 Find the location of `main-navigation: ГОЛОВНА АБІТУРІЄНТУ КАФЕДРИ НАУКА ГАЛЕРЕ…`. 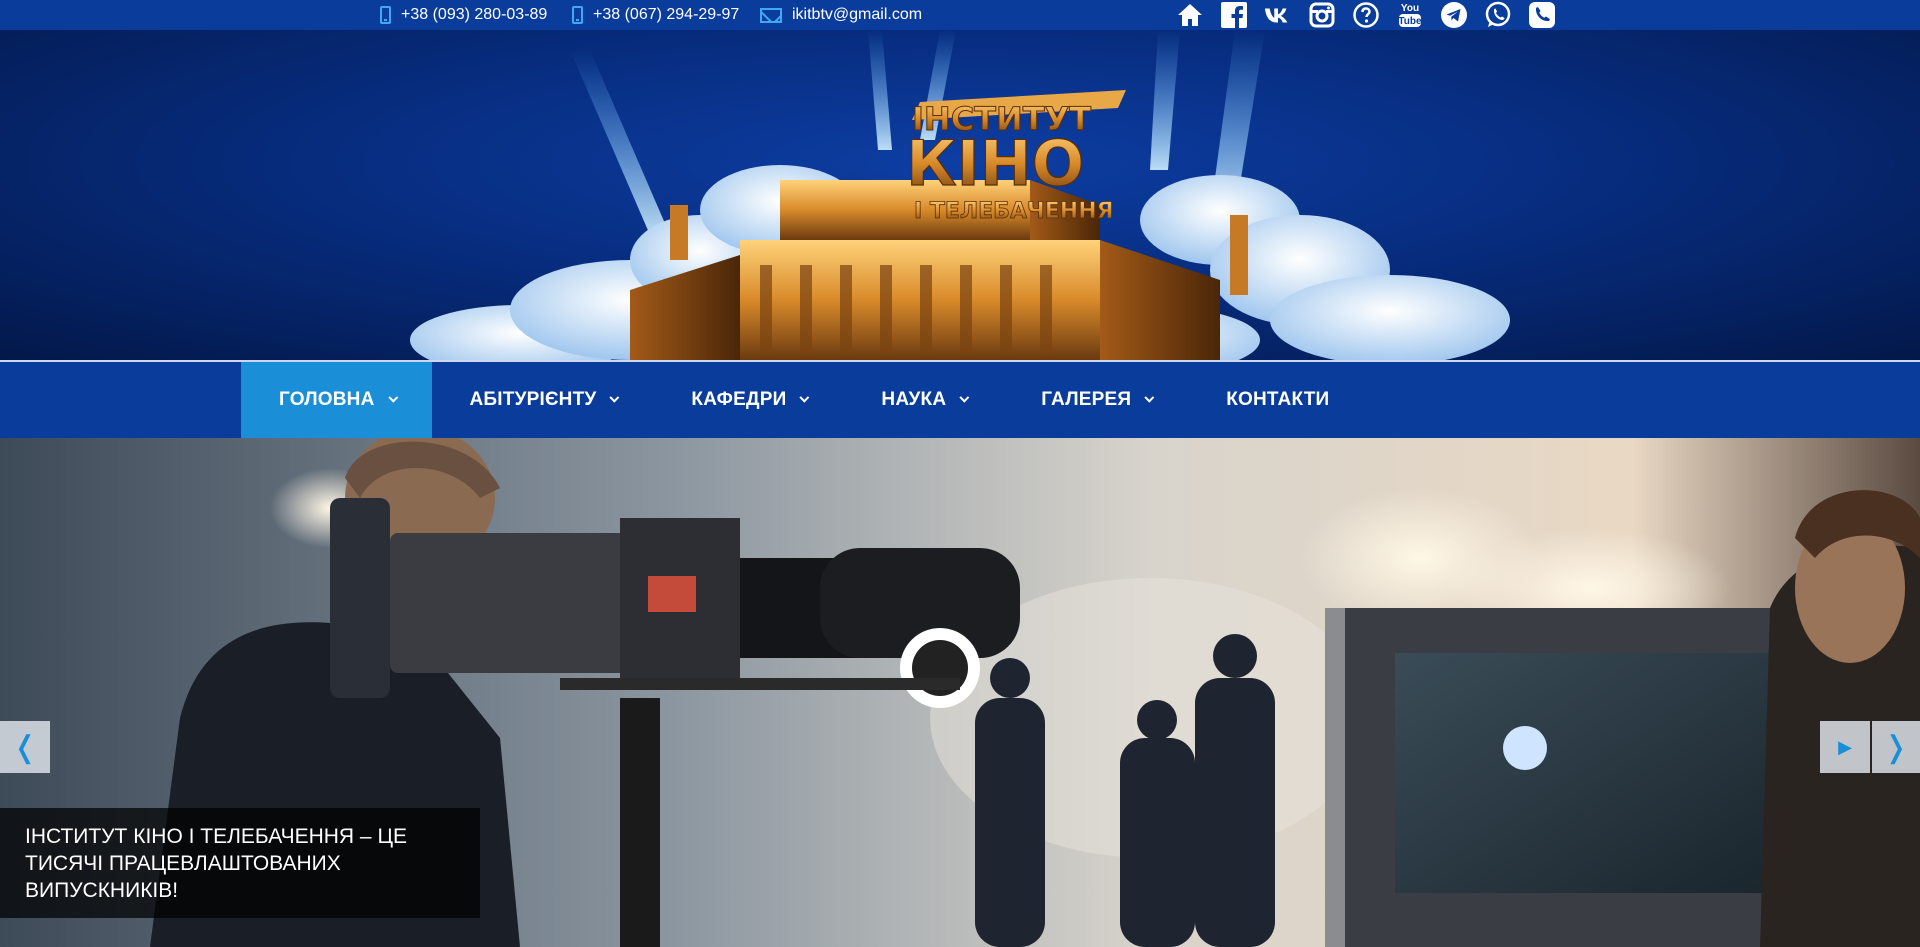

main-navigation: ГОЛОВНА АБІТУРІЄНТУ КАФЕДРИ НАУКА ГАЛЕРЕ… is located at coordinates (960, 399).